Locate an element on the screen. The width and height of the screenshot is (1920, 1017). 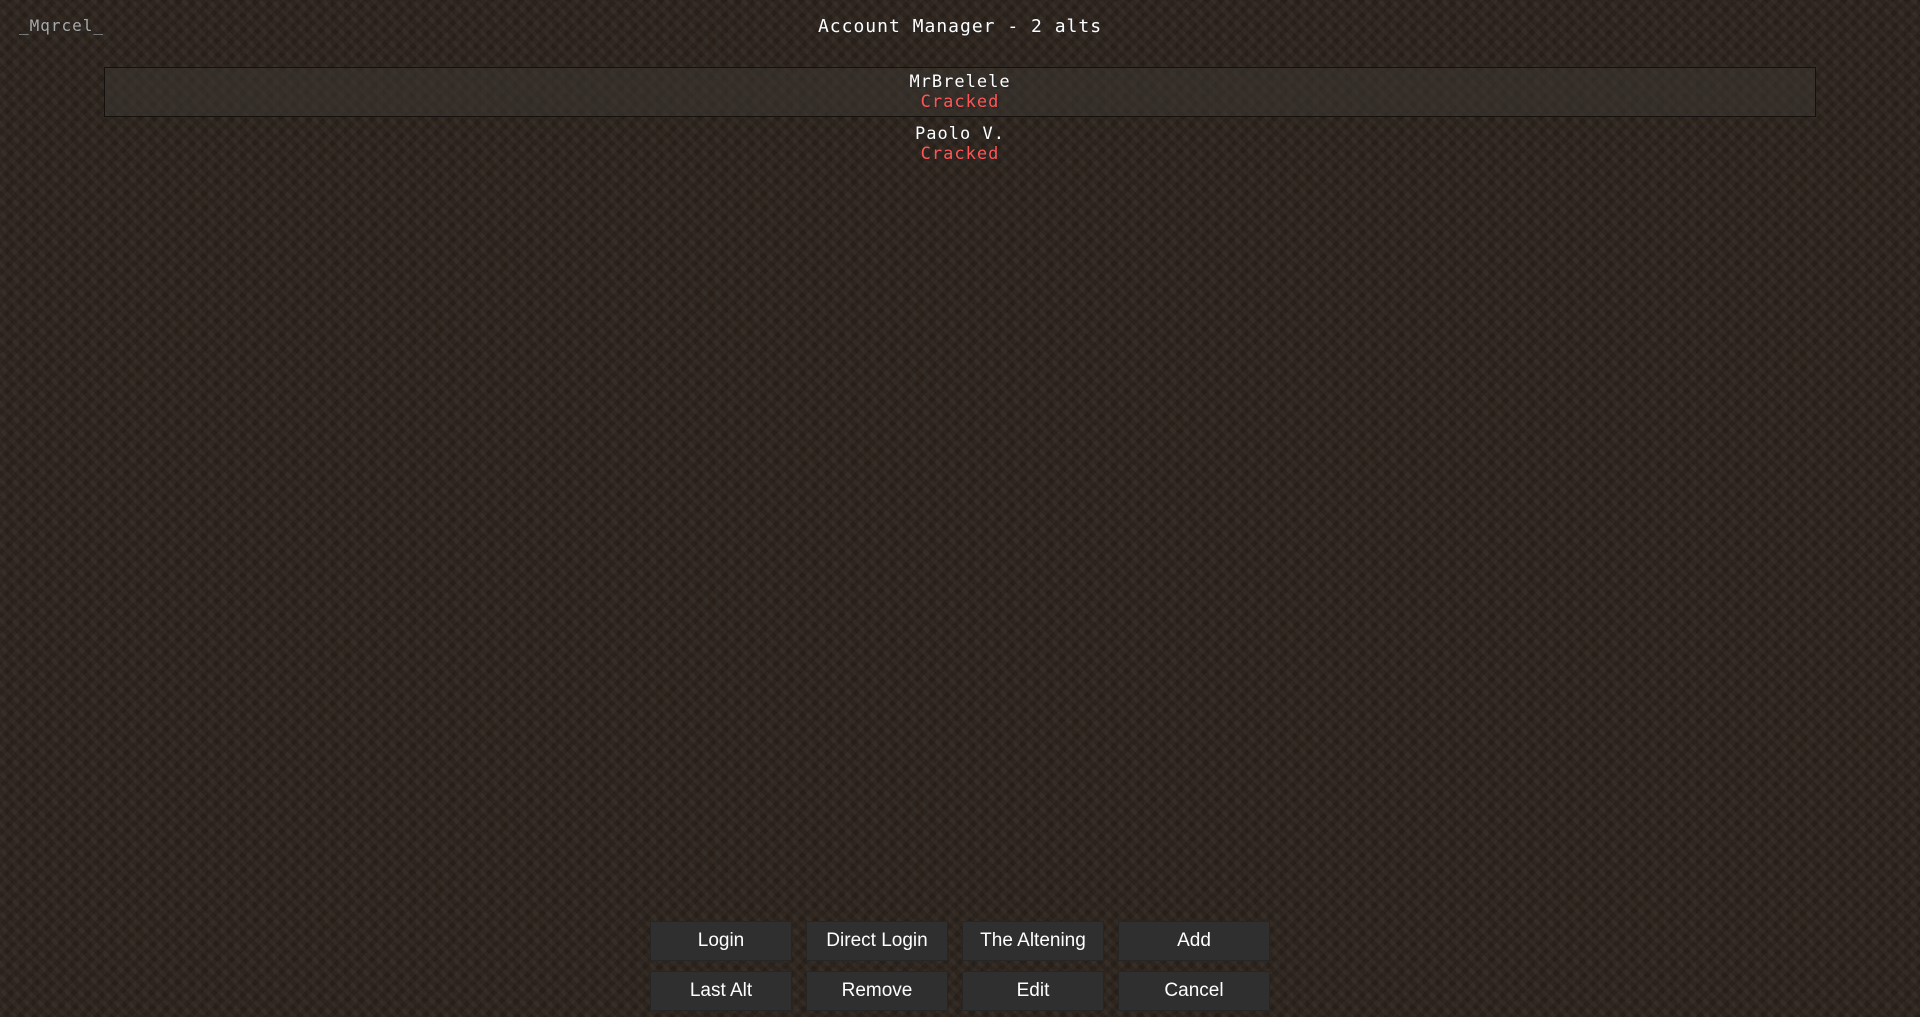
cancel-button: Cancel is located at coordinates (1194, 991).